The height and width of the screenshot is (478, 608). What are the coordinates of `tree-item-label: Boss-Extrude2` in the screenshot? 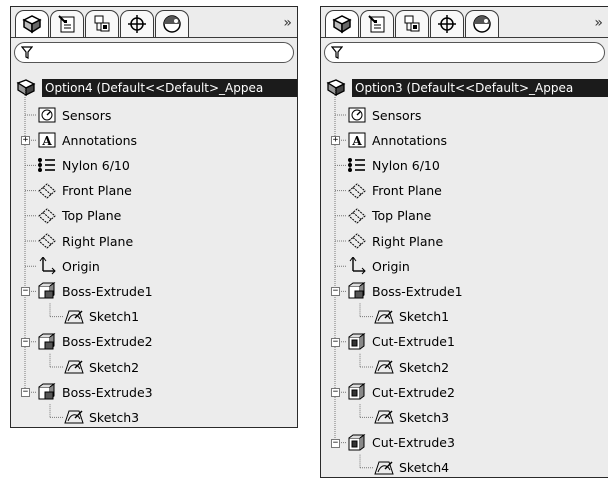 It's located at (107, 342).